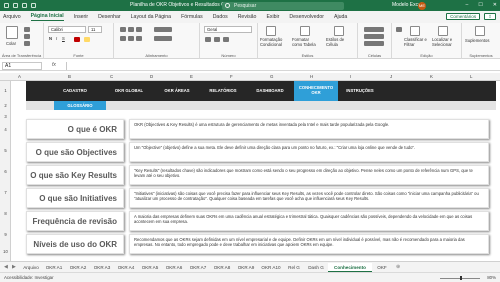 The image size is (500, 282). Describe the element at coordinates (174, 267) in the screenshot. I see `sheet-tab: OKR A6` at that location.